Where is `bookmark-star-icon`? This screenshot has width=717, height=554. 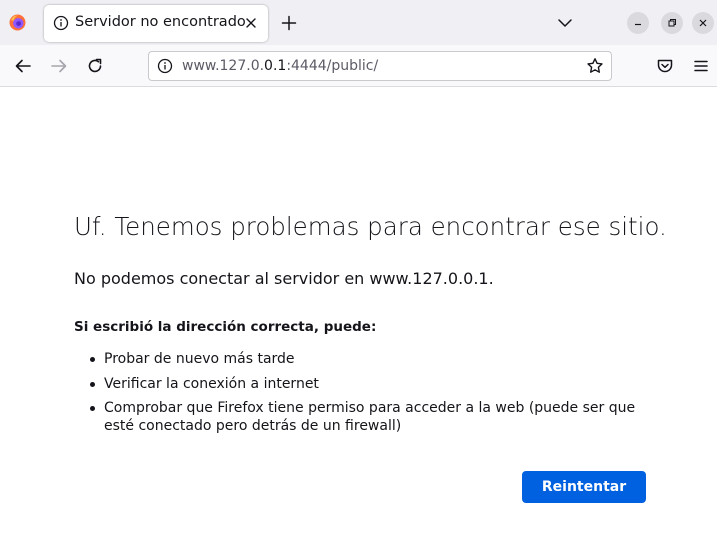 bookmark-star-icon is located at coordinates (595, 66).